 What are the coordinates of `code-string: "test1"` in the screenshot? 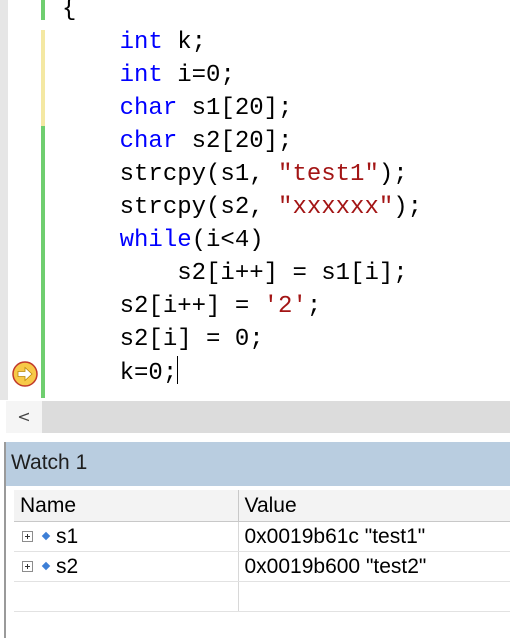 It's located at (328, 174).